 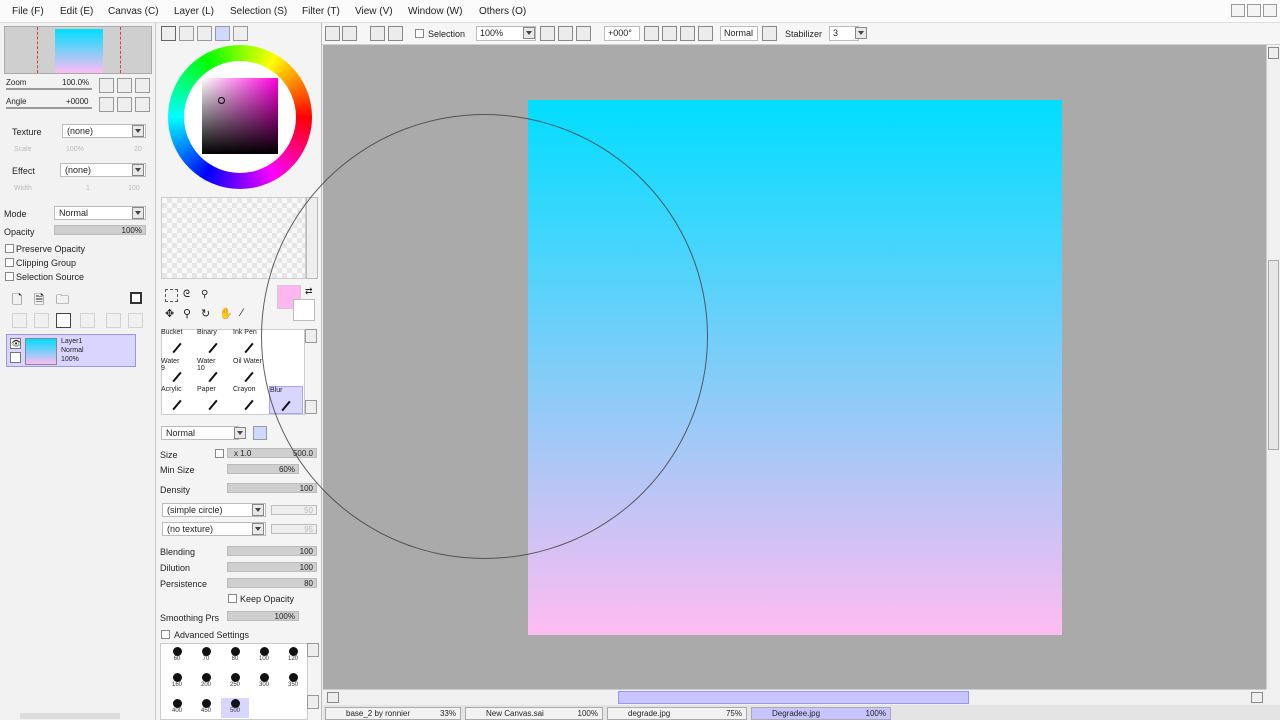 What do you see at coordinates (206, 708) in the screenshot?
I see `brush-size-preset: 450` at bounding box center [206, 708].